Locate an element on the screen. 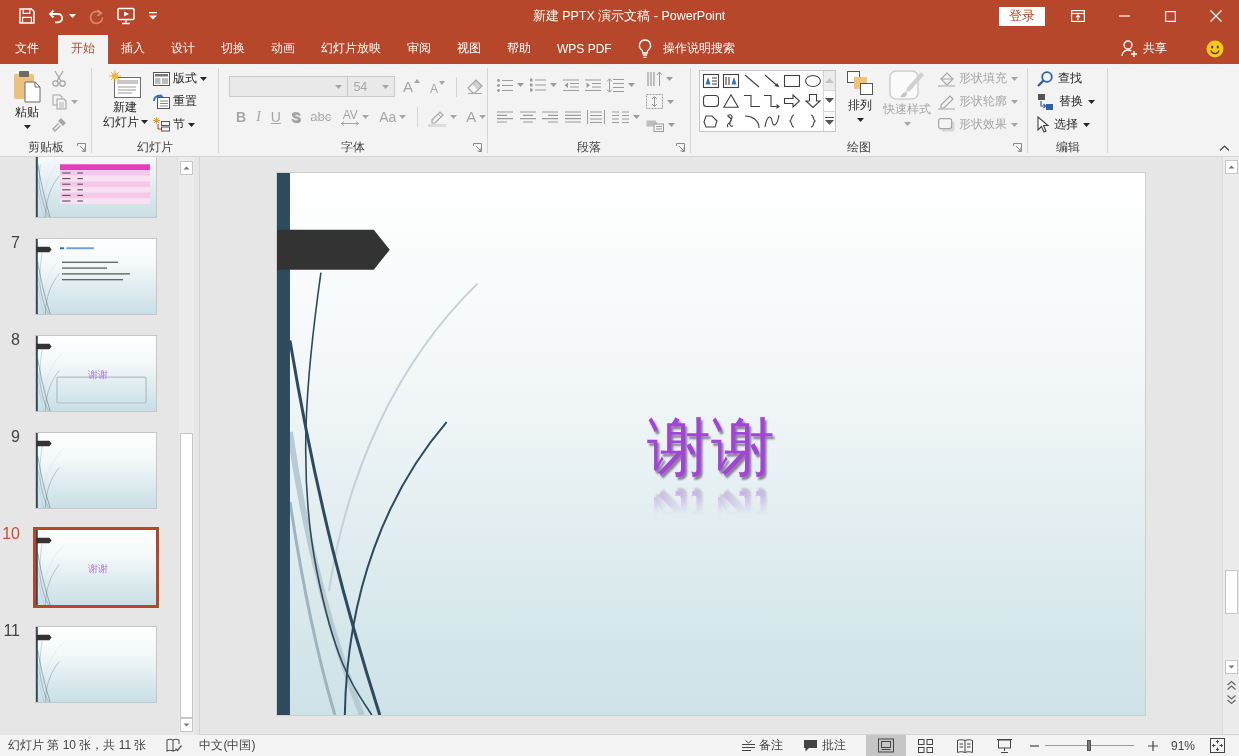 This screenshot has width=1239, height=756. oval-icon is located at coordinates (812, 81).